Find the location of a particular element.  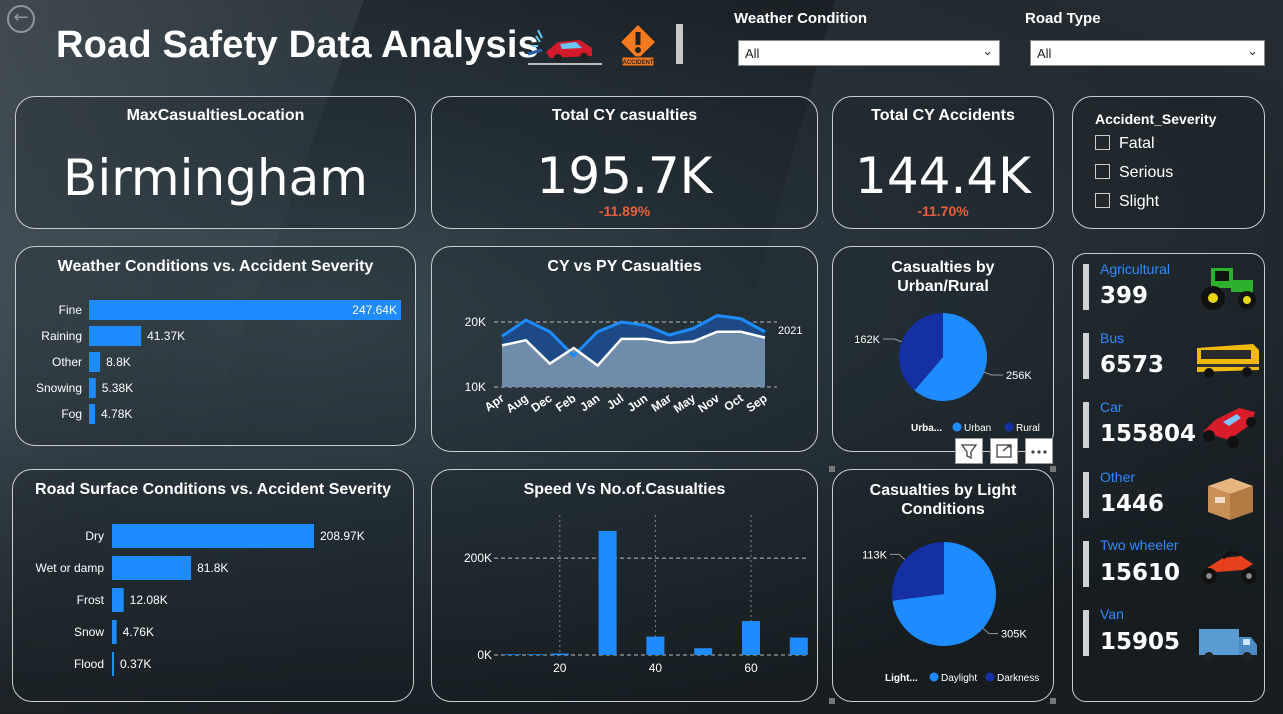

speed-casualties-chart-card: Speed Vs No.of.Casualties 200K 0K 20 40 60 is located at coordinates (624, 585).